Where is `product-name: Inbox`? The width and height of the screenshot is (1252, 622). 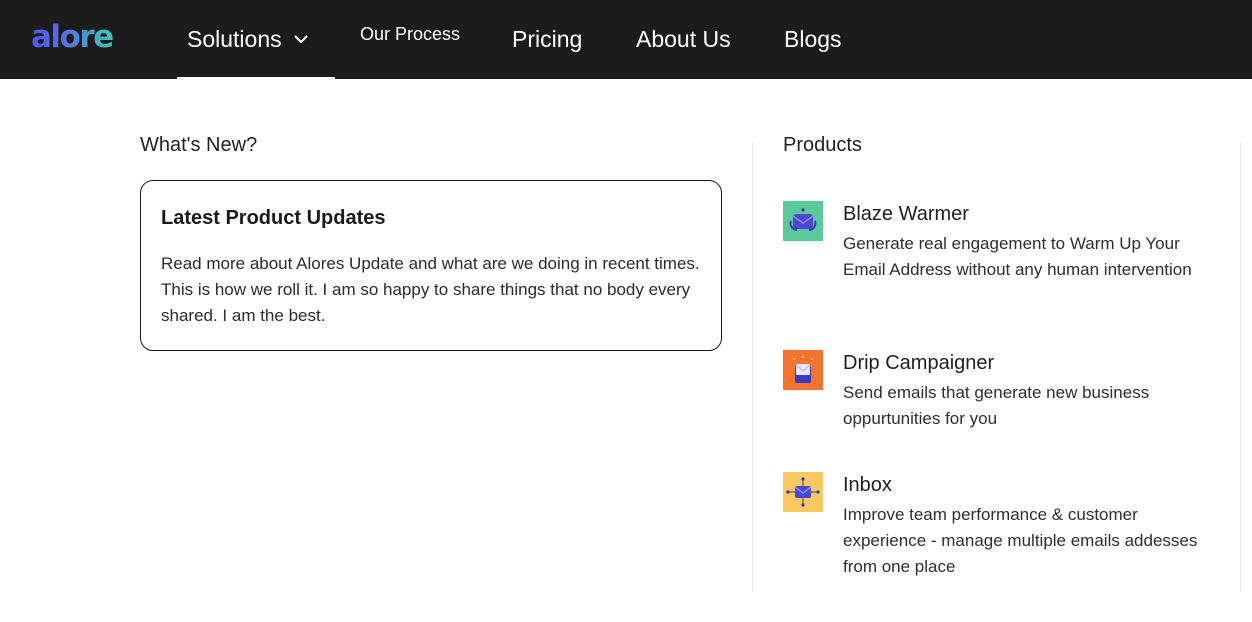 product-name: Inbox is located at coordinates (867, 485).